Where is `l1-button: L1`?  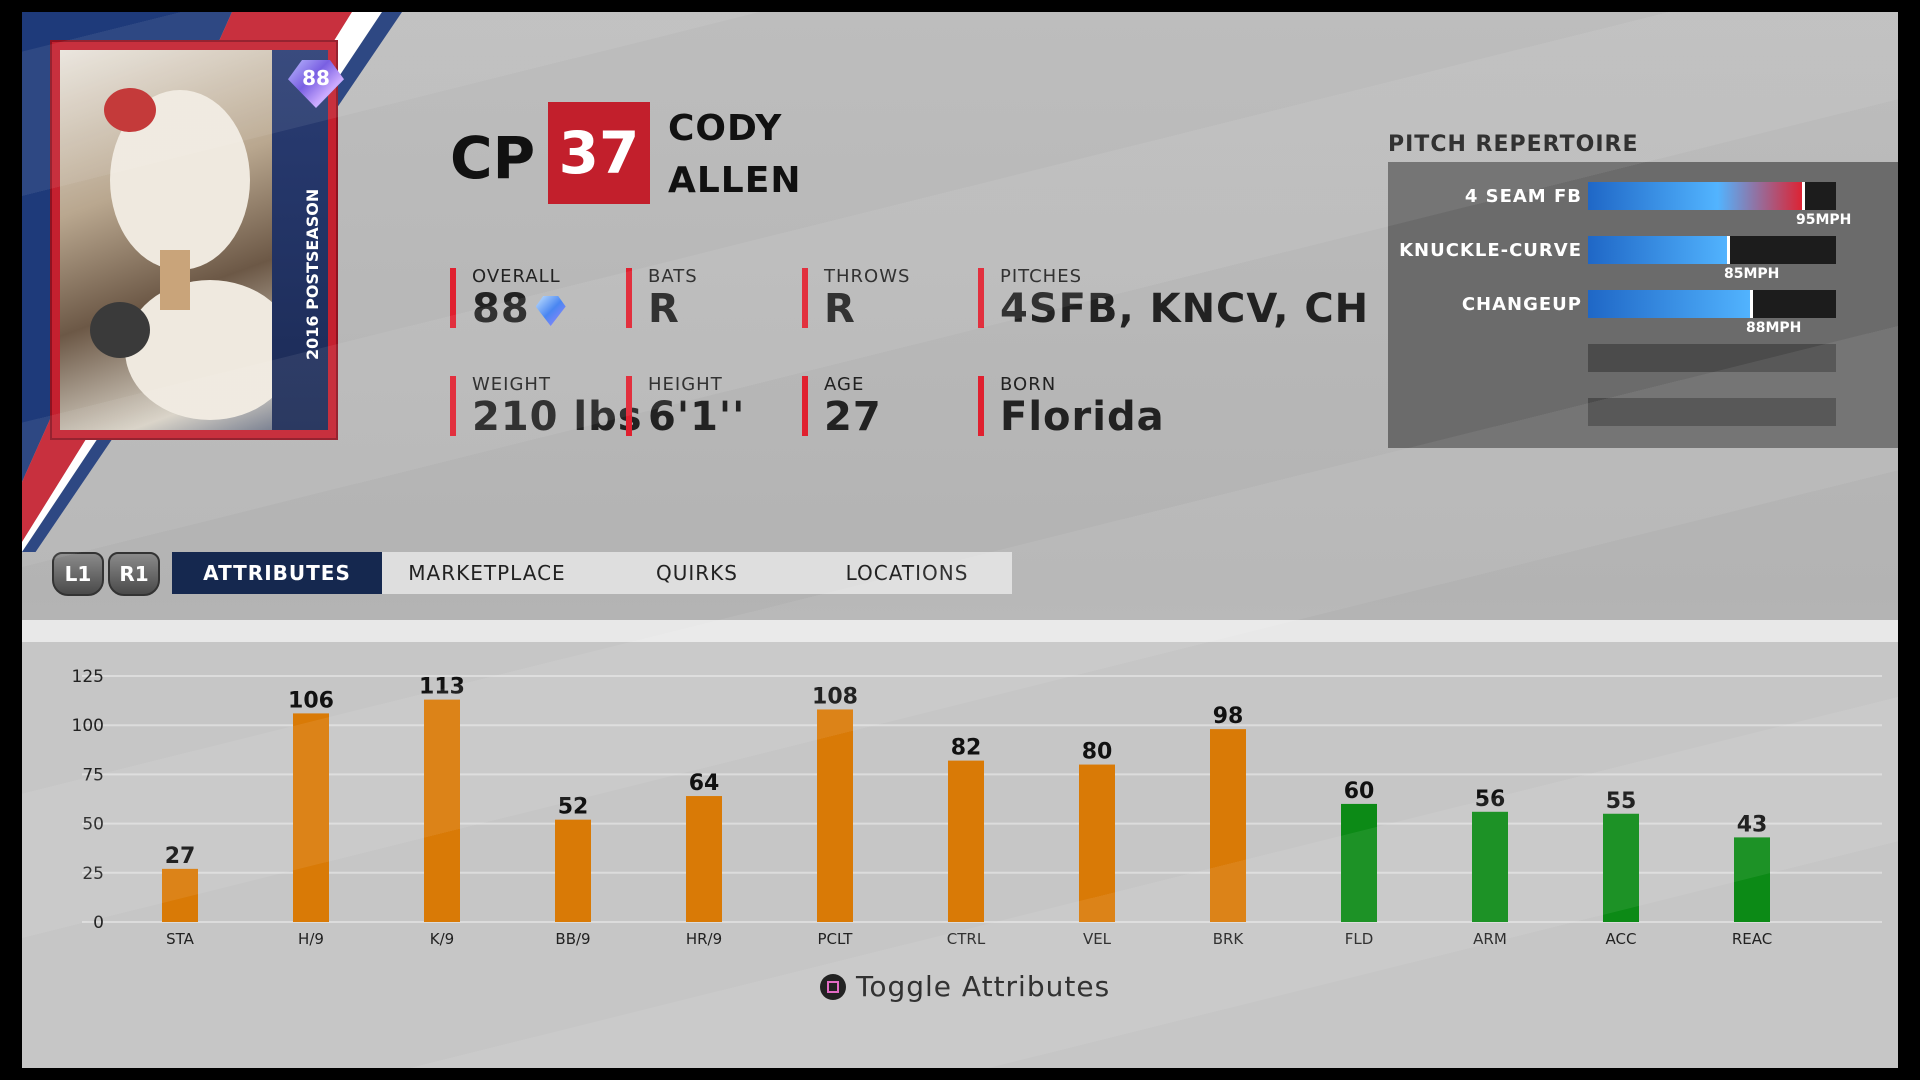 l1-button: L1 is located at coordinates (78, 574).